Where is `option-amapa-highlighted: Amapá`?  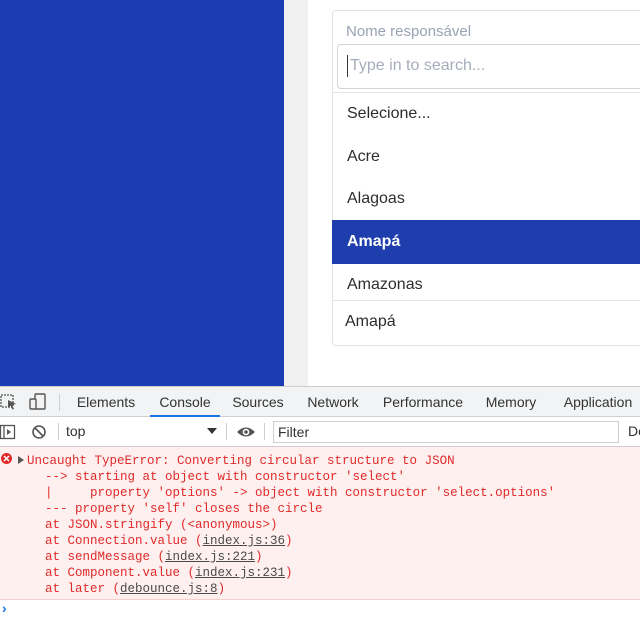
option-amapa-highlighted: Amapá is located at coordinates (486, 242).